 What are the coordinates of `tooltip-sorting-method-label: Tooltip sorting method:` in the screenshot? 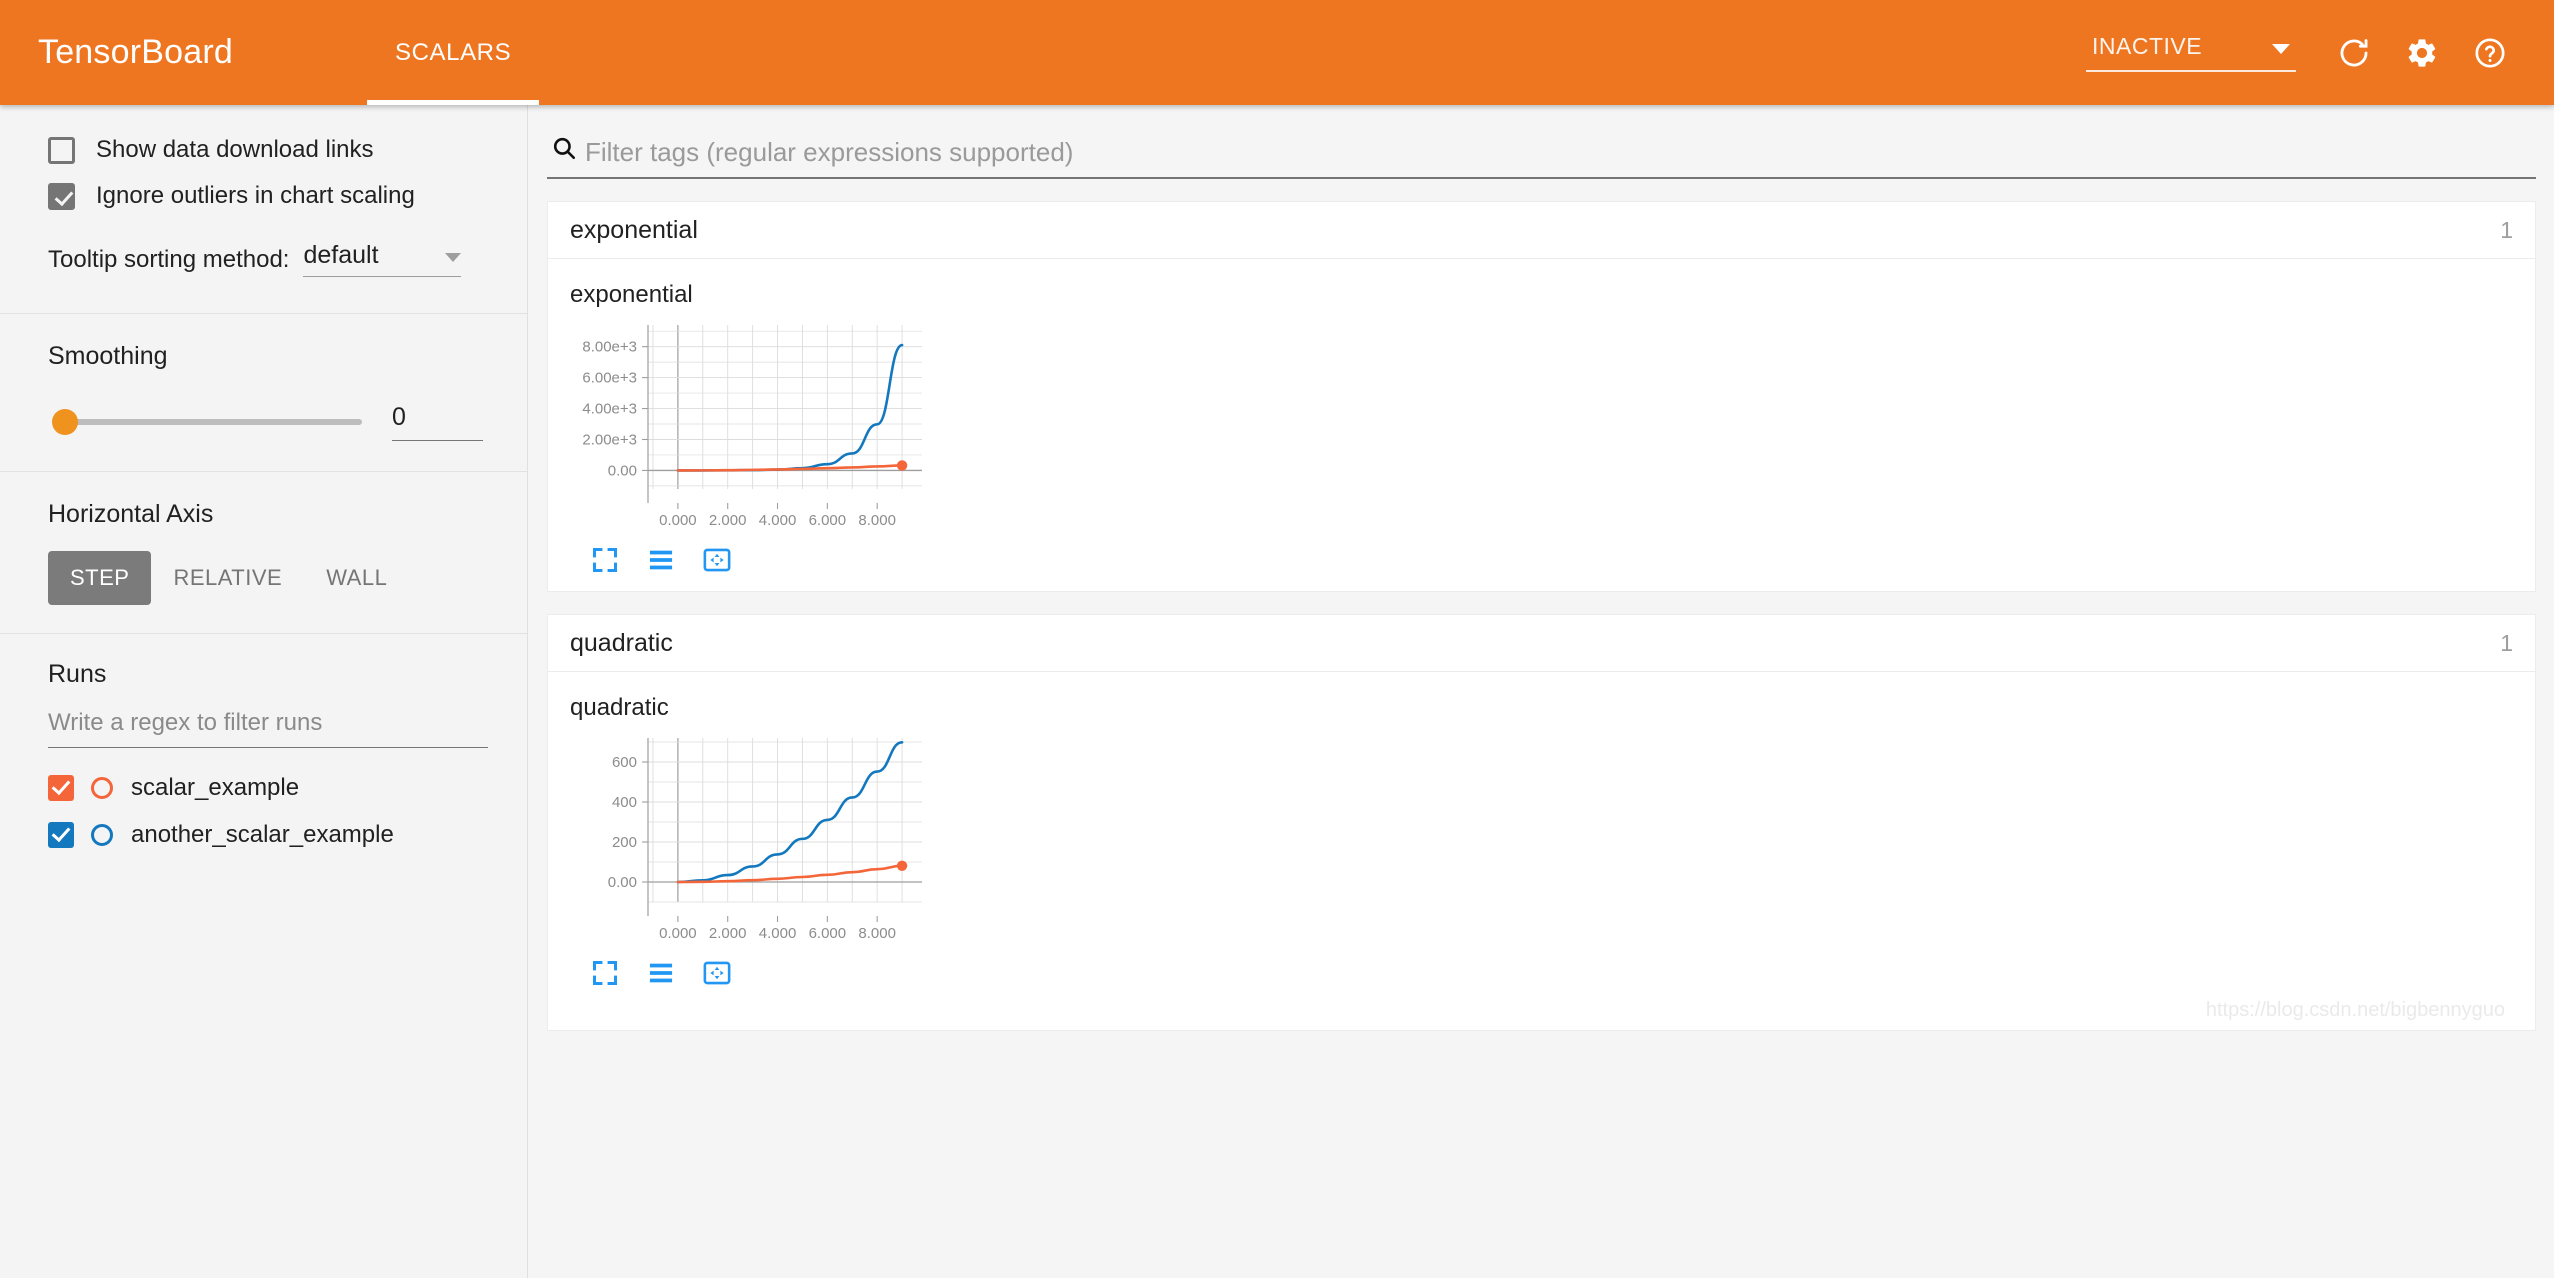 It's located at (169, 259).